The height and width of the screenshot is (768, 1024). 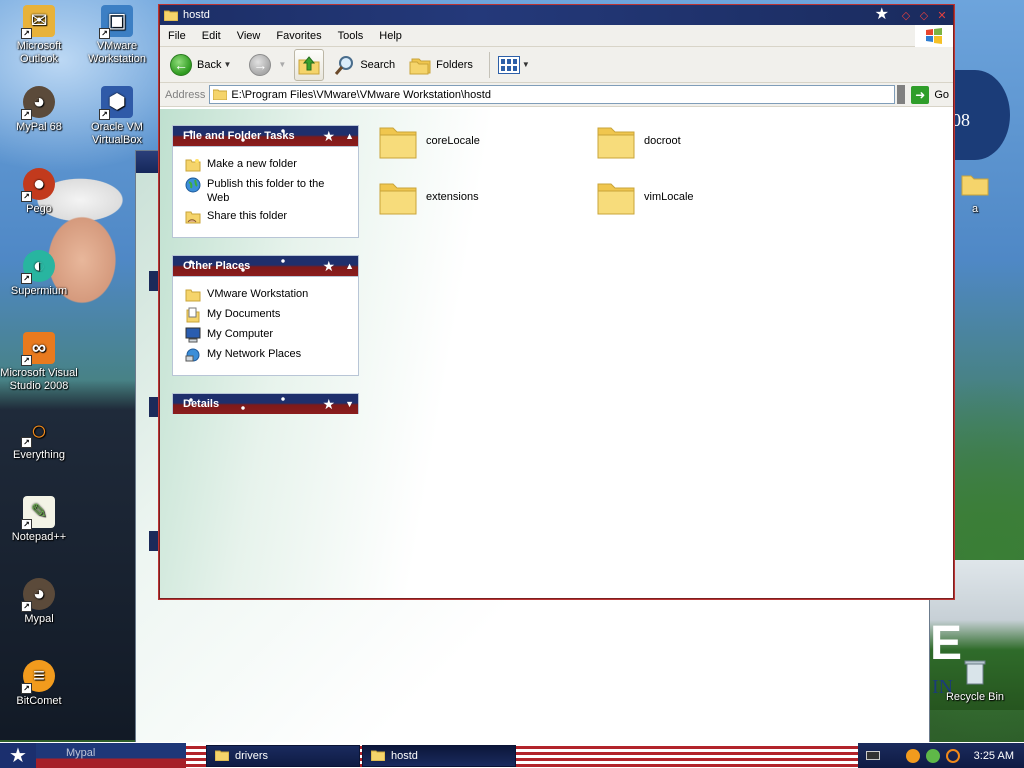 I want to click on details-title: Details, so click(x=201, y=404).